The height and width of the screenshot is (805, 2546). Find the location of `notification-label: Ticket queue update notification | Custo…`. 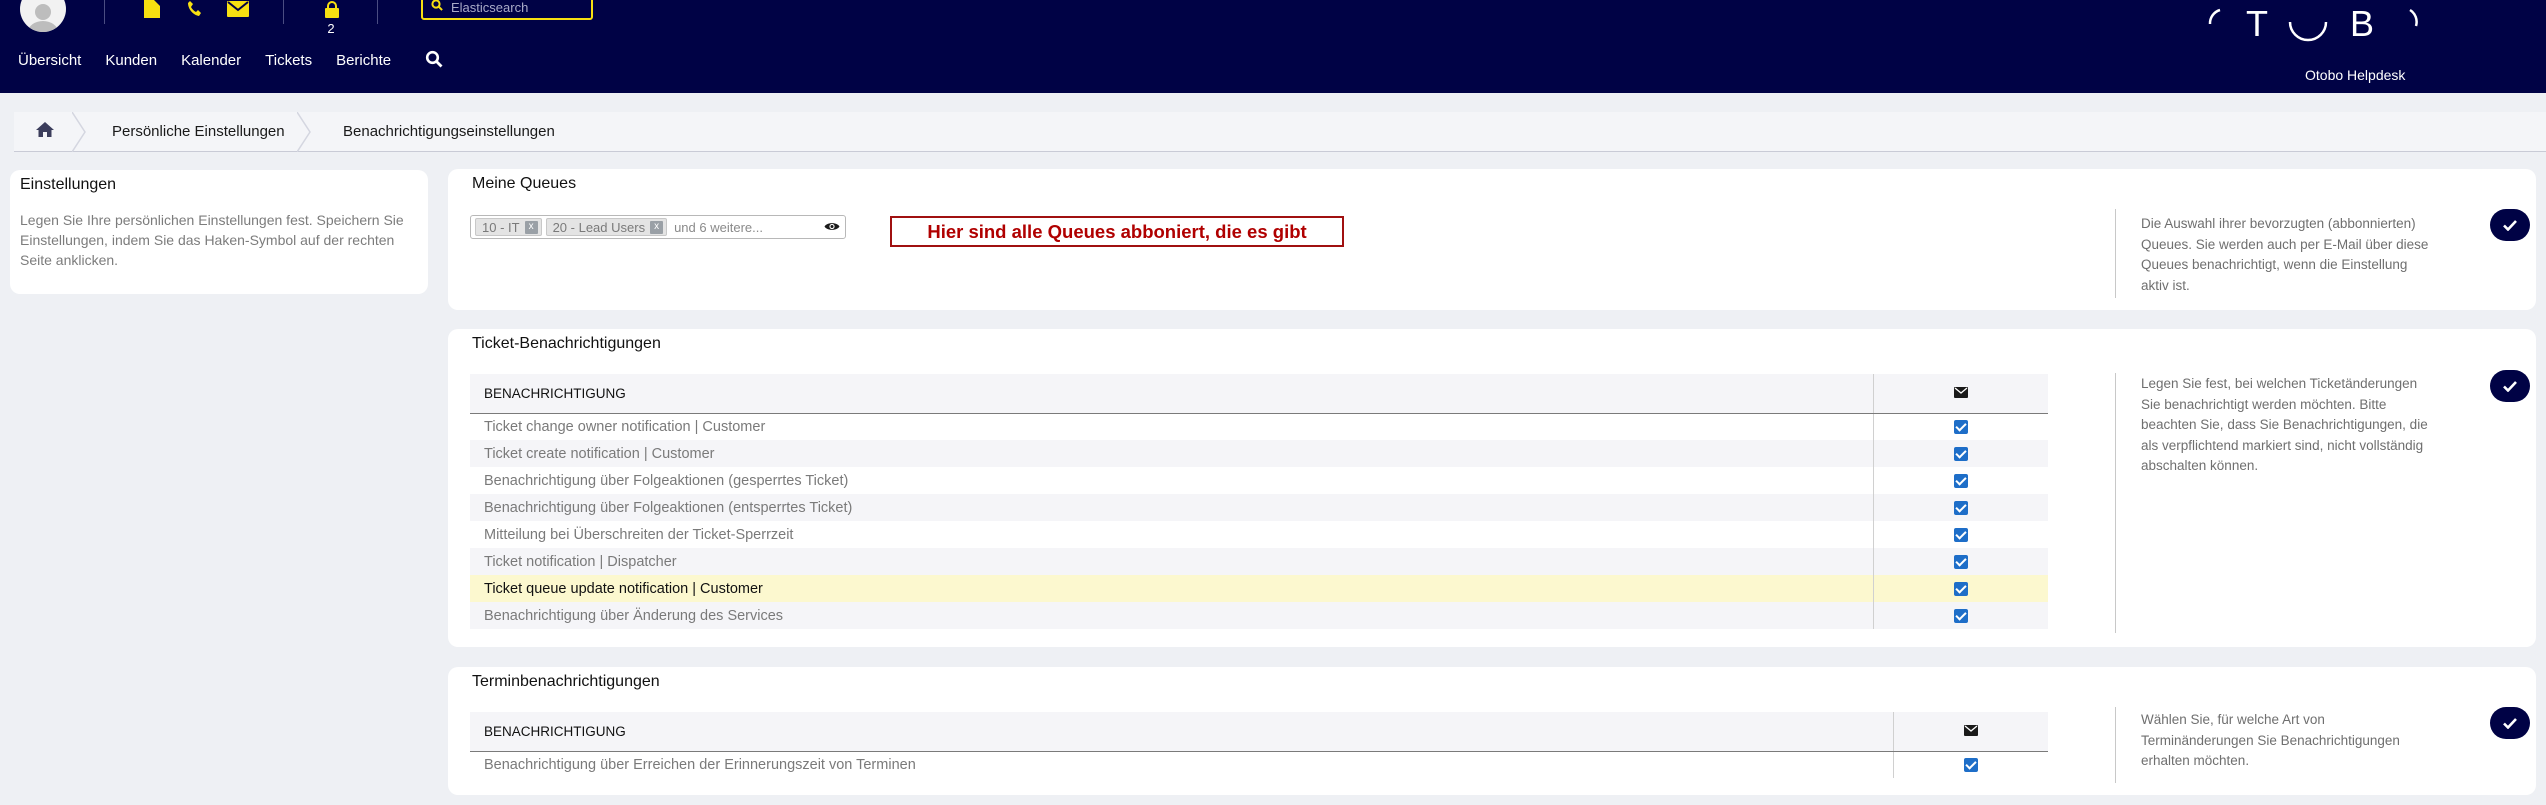

notification-label: Ticket queue update notification | Custo… is located at coordinates (1171, 588).